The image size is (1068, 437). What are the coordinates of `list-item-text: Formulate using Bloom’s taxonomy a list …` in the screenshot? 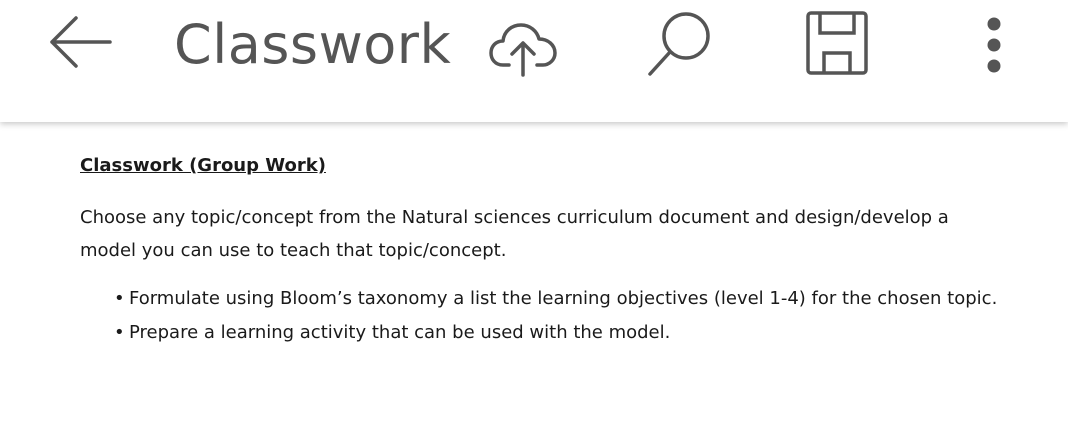 It's located at (563, 298).